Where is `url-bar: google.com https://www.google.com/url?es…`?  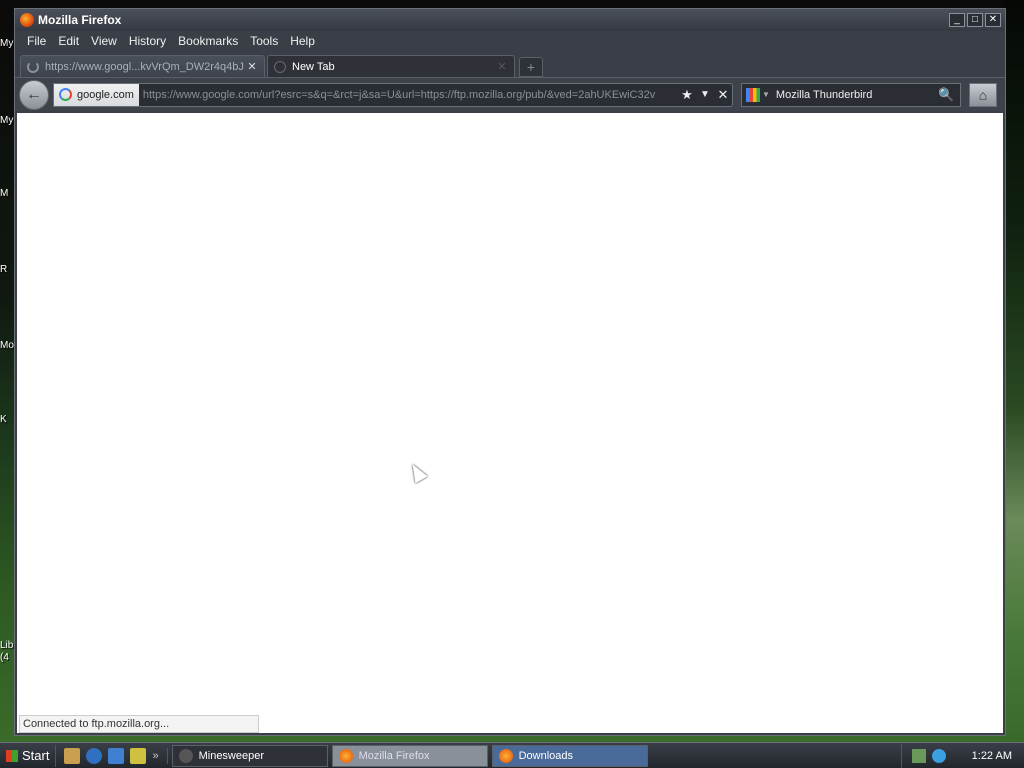
url-bar: google.com https://www.google.com/url?es… is located at coordinates (393, 94).